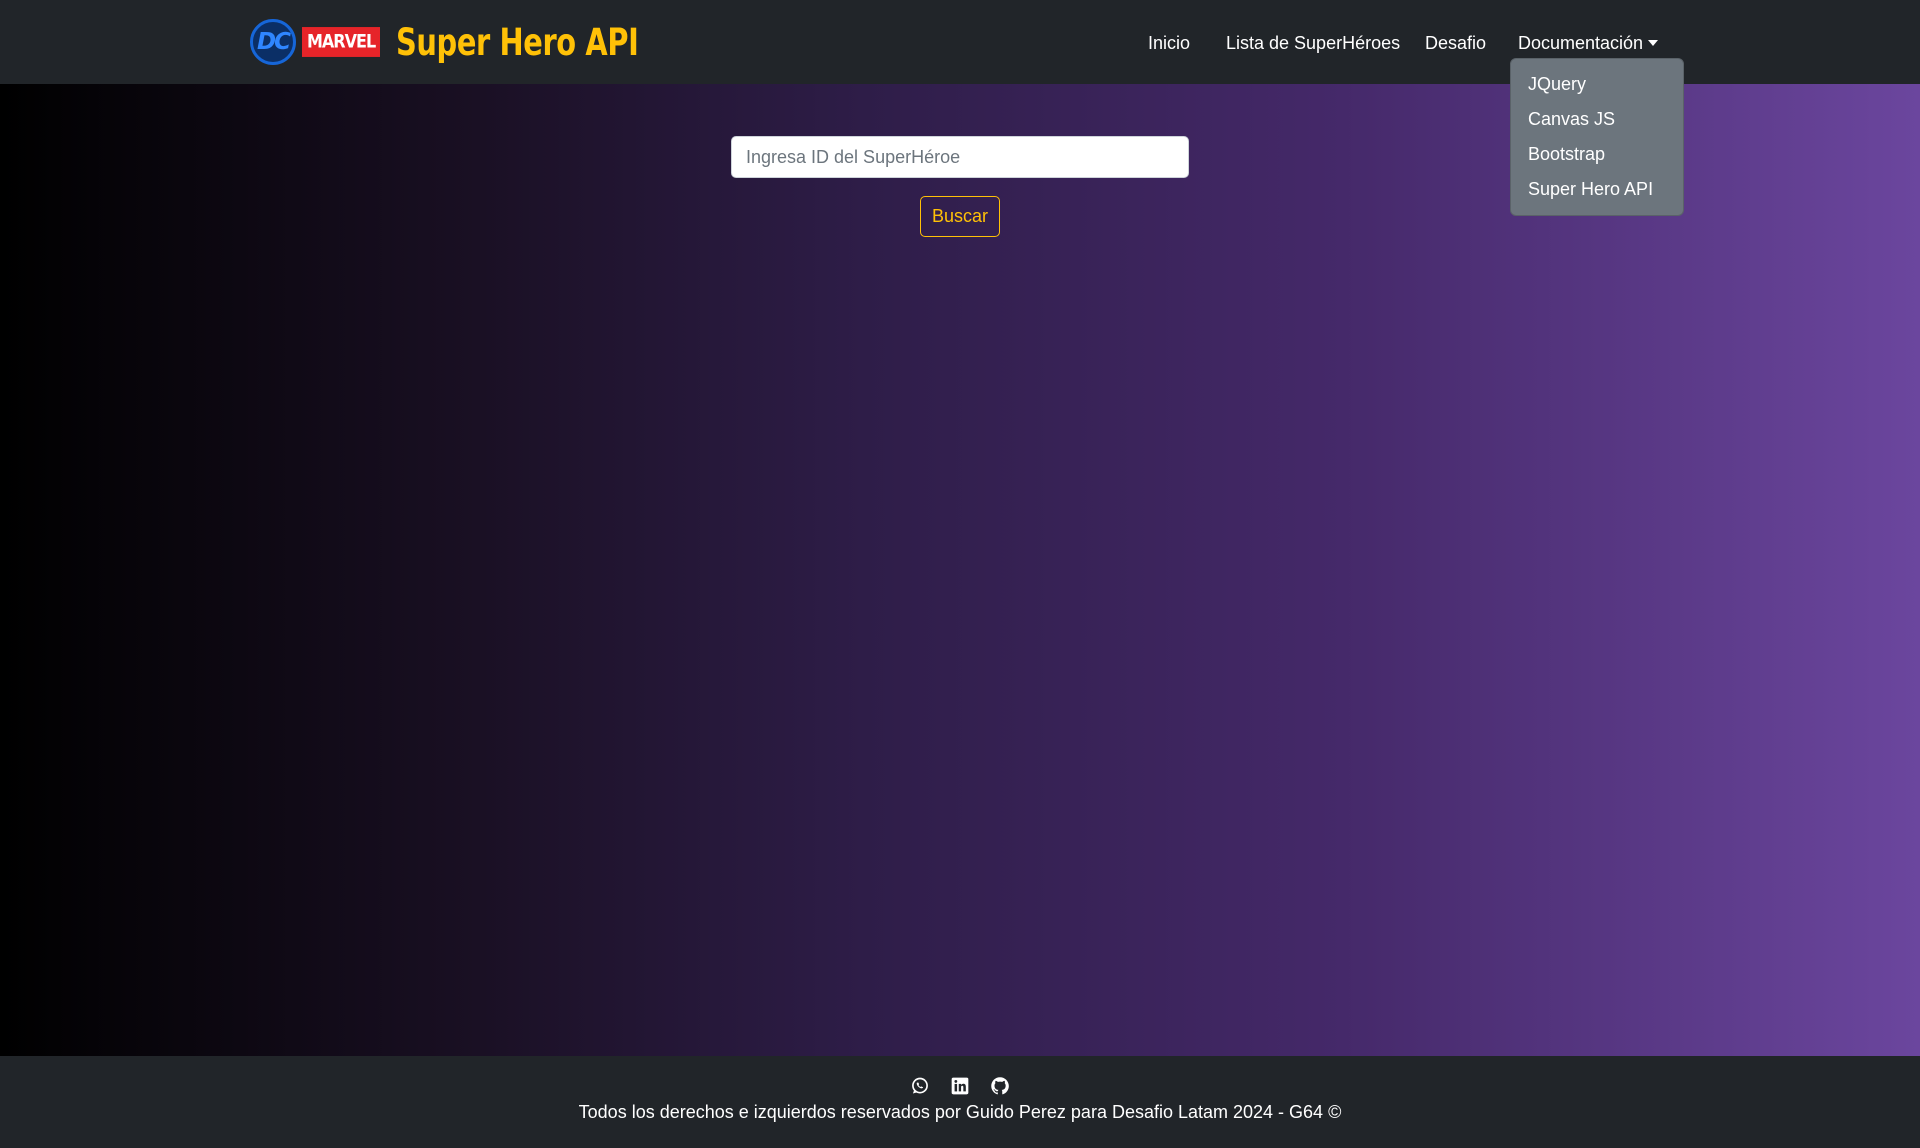  Describe the element at coordinates (1597, 189) in the screenshot. I see `dropdown-item-super-hero-api: Super Hero API` at that location.